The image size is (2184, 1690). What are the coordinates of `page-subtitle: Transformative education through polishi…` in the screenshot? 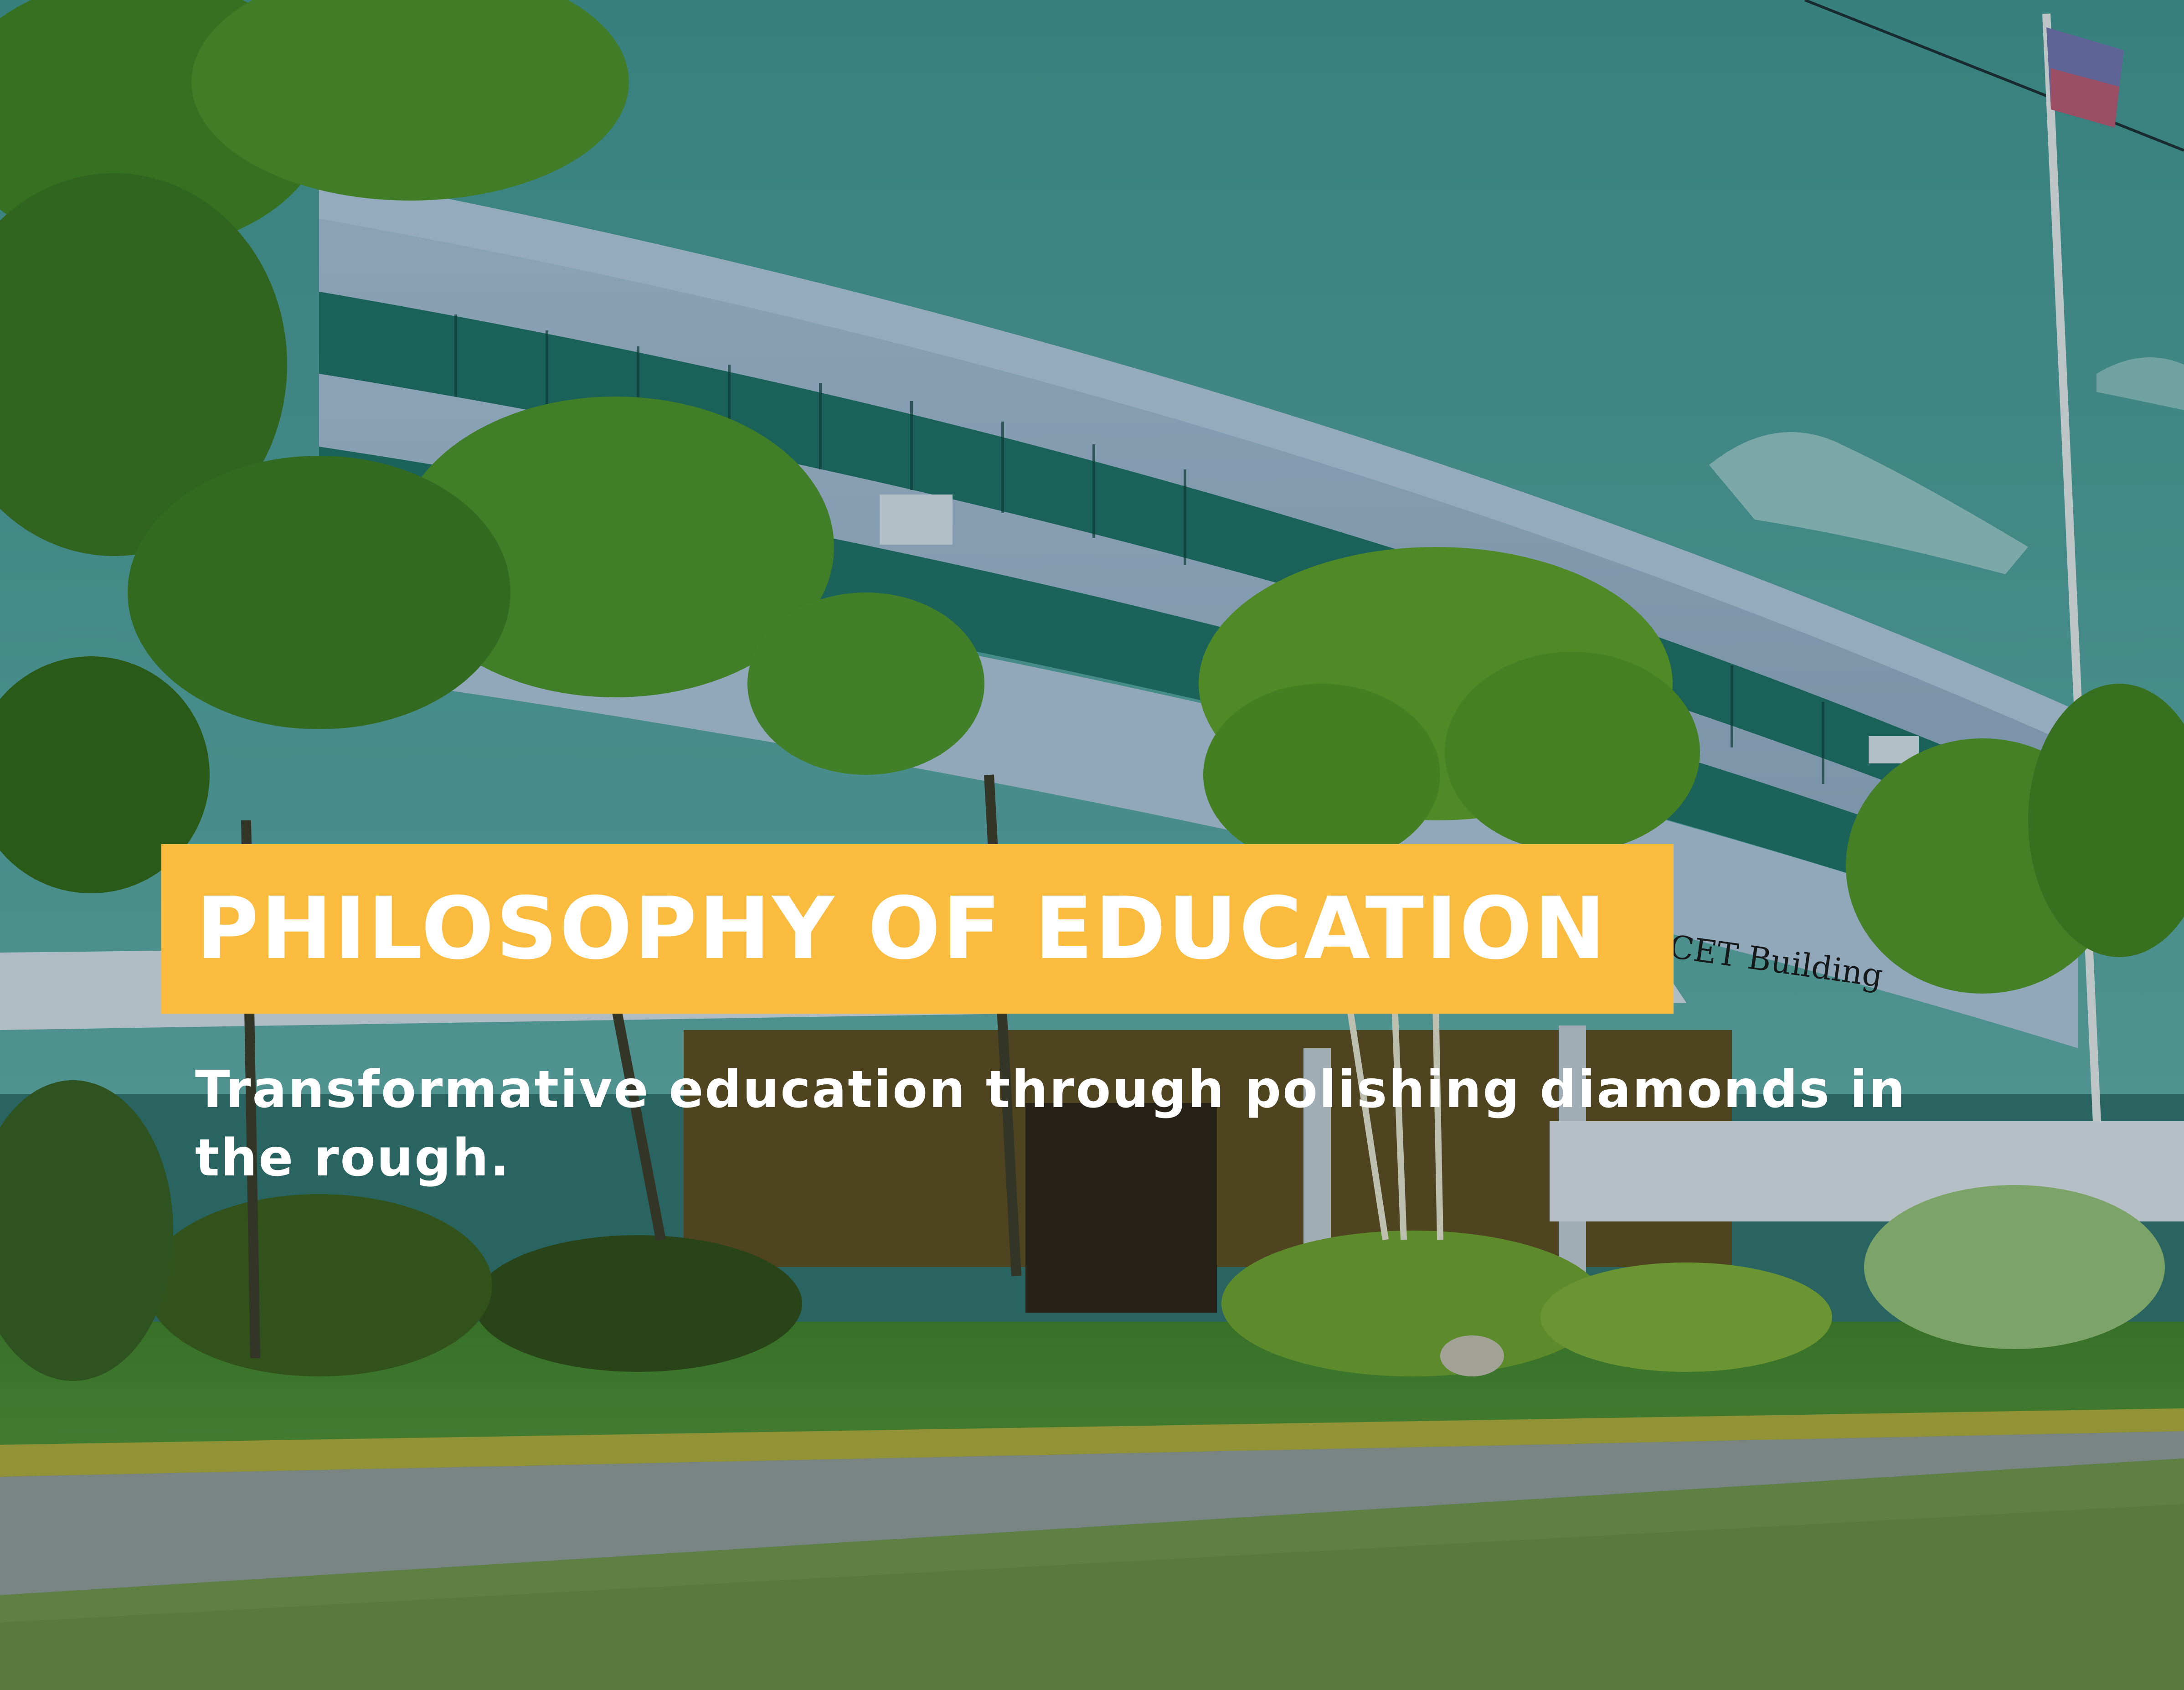 It's located at (1051, 1124).